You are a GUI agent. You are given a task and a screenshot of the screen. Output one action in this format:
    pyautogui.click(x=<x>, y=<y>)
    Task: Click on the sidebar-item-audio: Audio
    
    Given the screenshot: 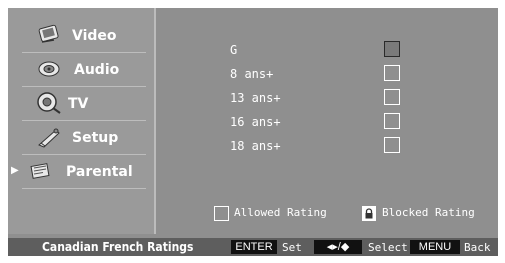 What is the action you would take?
    pyautogui.click(x=81, y=70)
    